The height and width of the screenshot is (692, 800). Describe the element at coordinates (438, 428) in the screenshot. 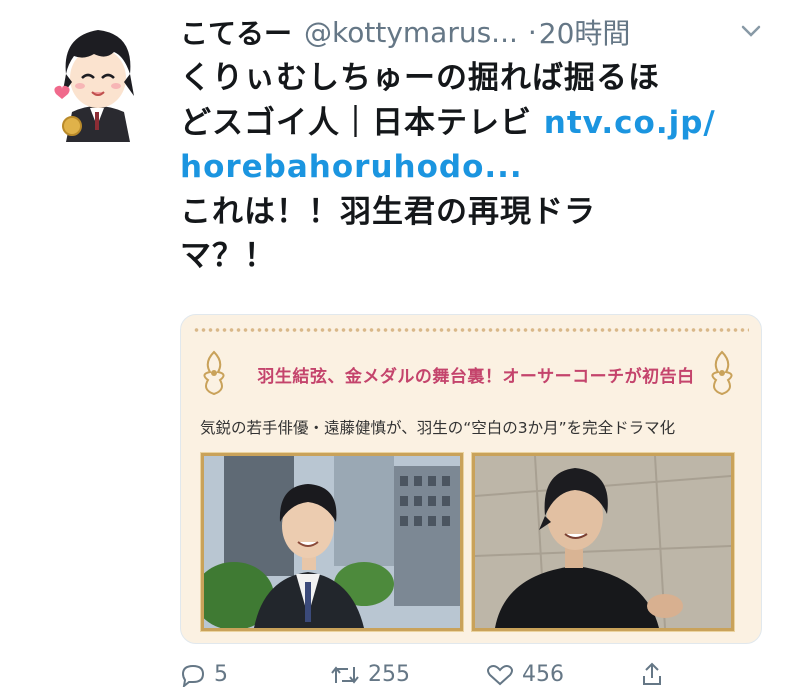

I see `card-subtitle: 気鋭の若手俳優・遠藤健慎が、羽生の“空白の3か月”を完全ドラマ化` at that location.